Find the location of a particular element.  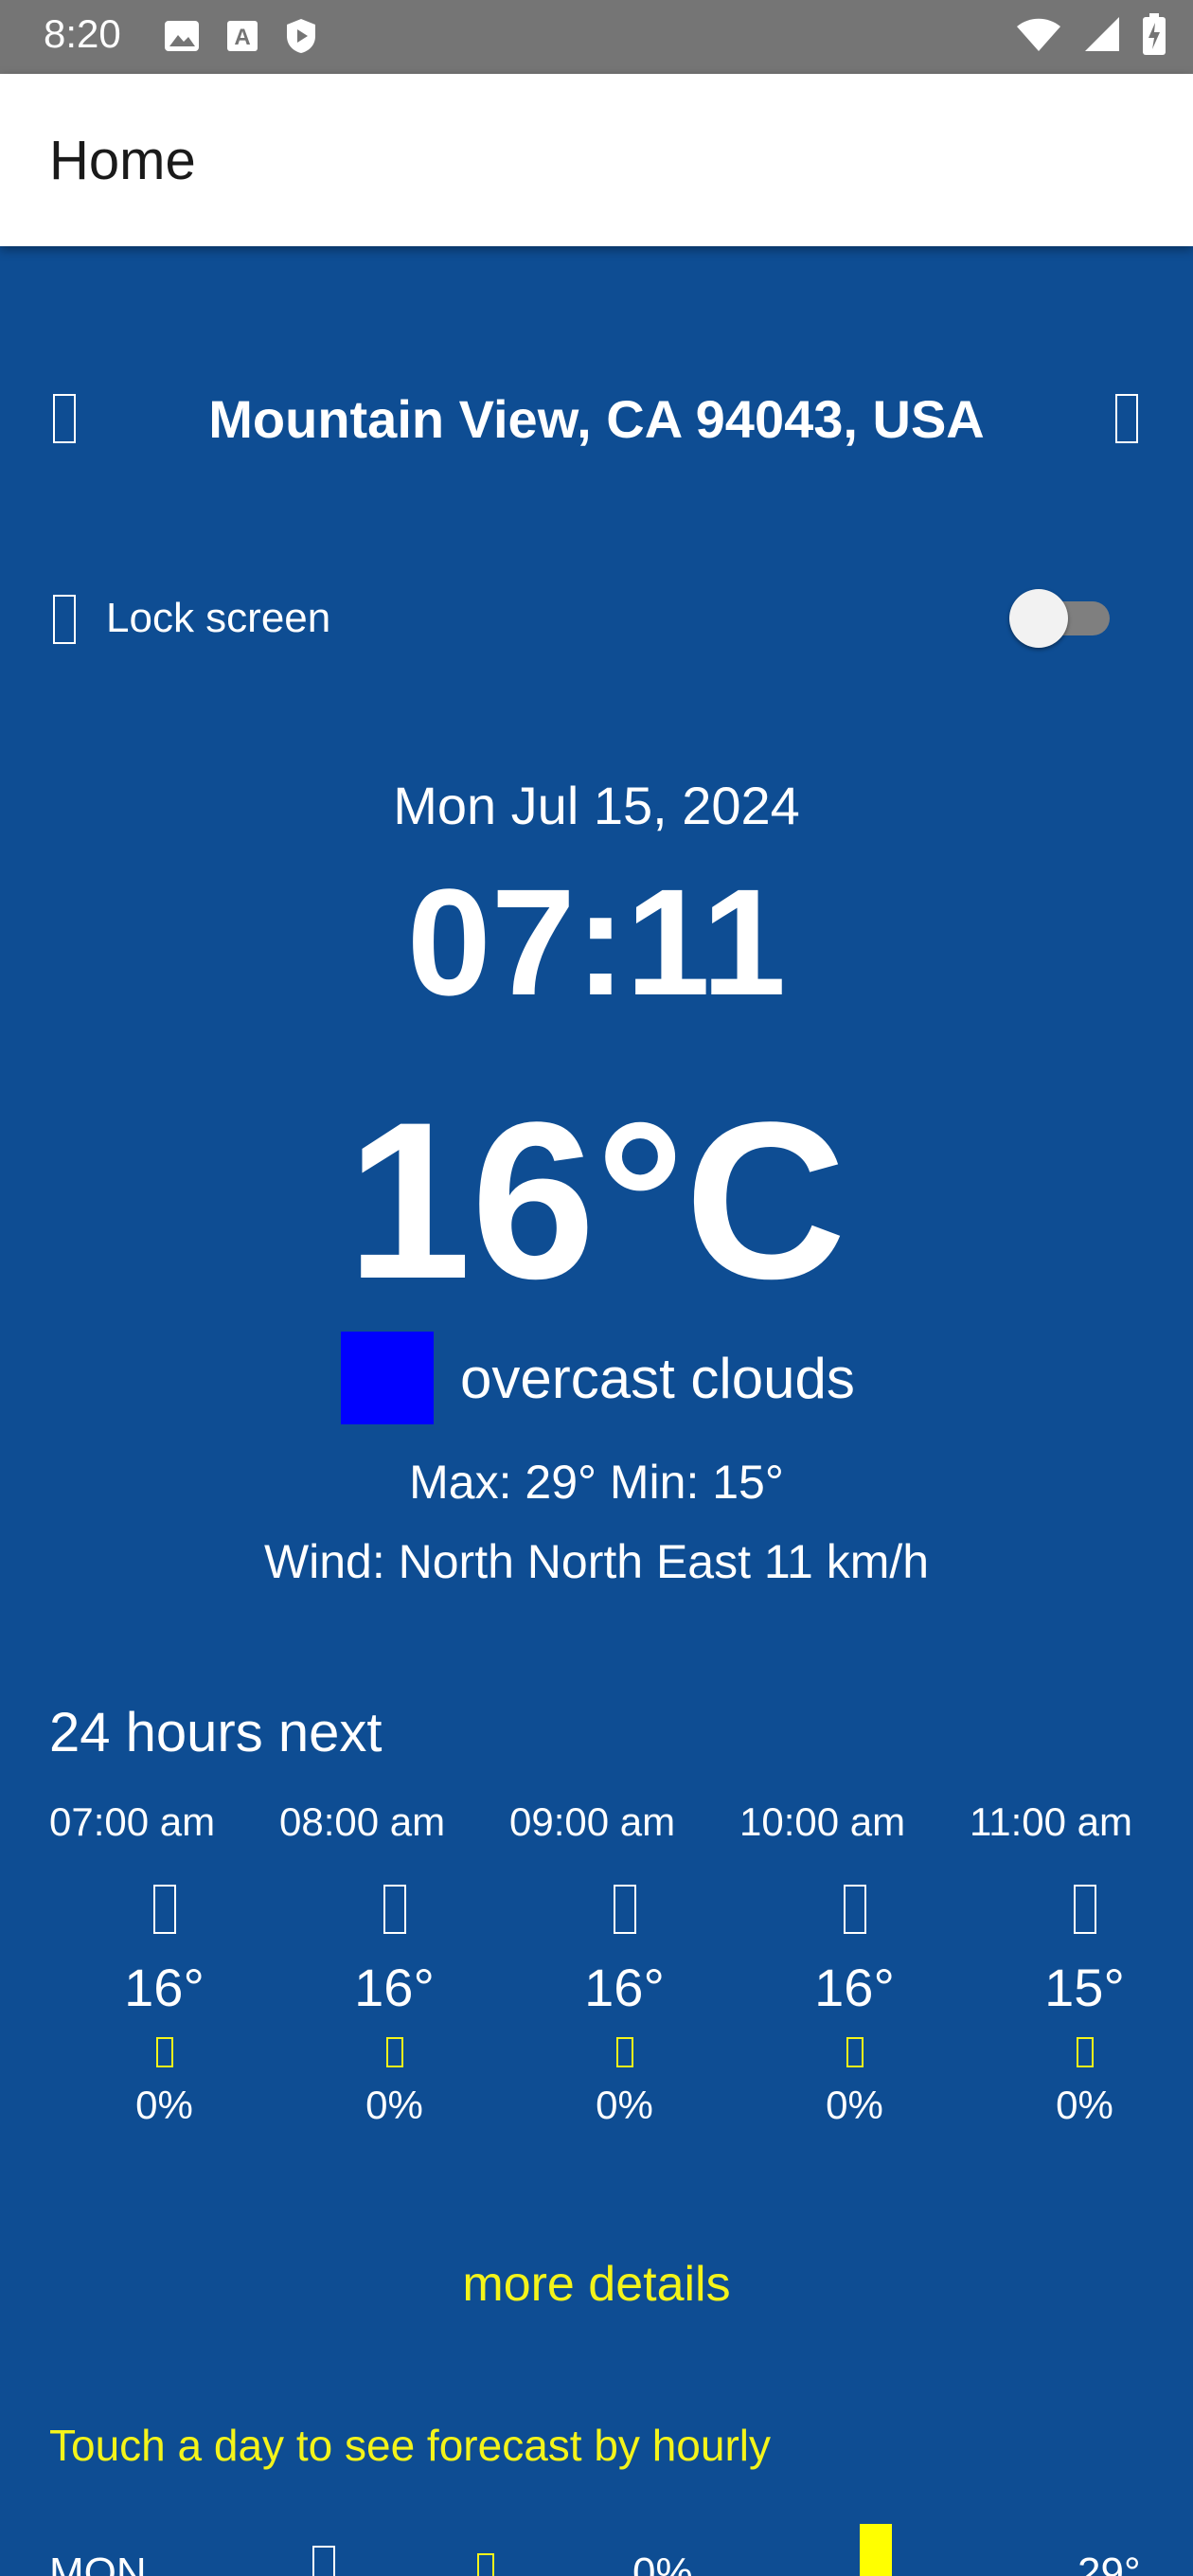

lock-icon is located at coordinates (64, 619).